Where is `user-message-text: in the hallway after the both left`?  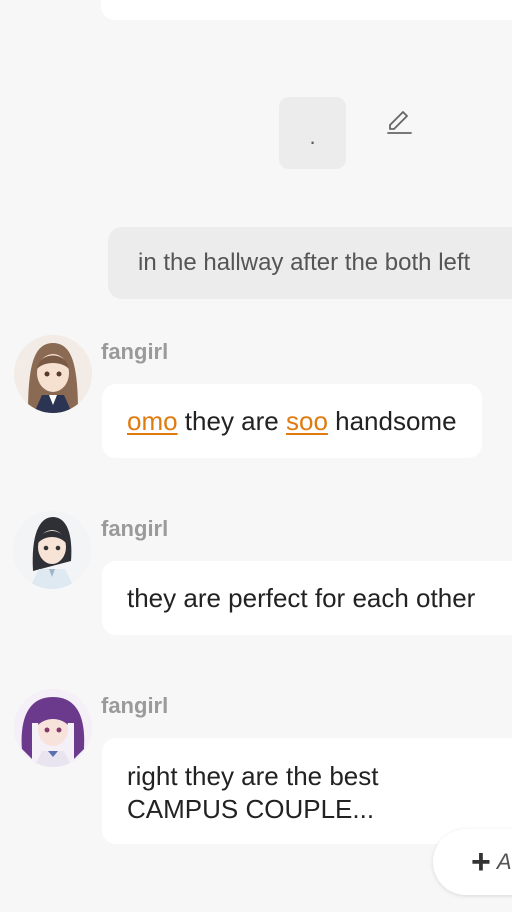 user-message-text: in the hallway after the both left is located at coordinates (304, 262).